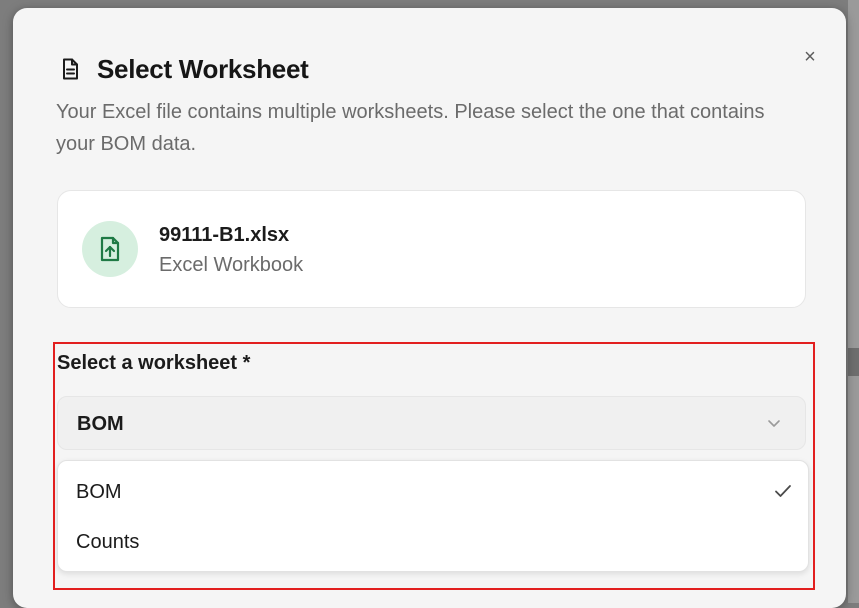  Describe the element at coordinates (70, 69) in the screenshot. I see `document-icon` at that location.